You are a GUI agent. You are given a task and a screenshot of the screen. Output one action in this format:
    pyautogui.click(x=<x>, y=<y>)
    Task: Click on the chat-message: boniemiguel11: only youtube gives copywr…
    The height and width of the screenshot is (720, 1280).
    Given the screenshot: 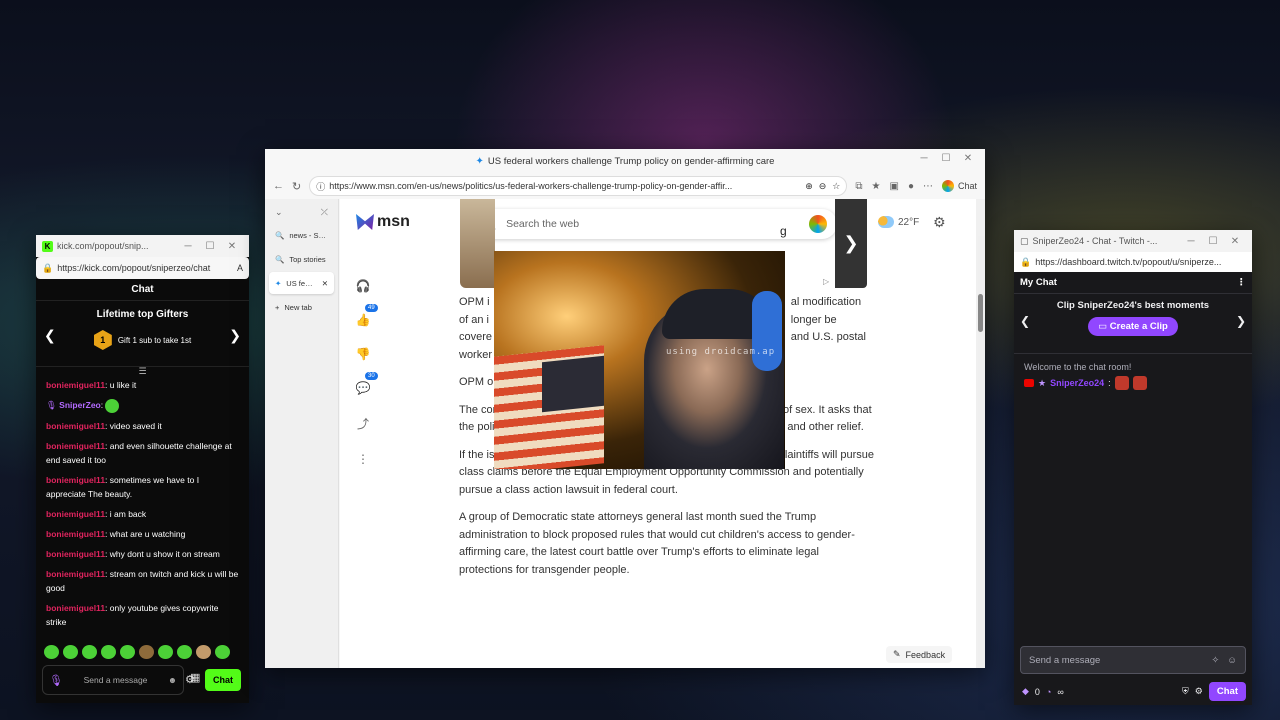 What is the action you would take?
    pyautogui.click(x=142, y=615)
    